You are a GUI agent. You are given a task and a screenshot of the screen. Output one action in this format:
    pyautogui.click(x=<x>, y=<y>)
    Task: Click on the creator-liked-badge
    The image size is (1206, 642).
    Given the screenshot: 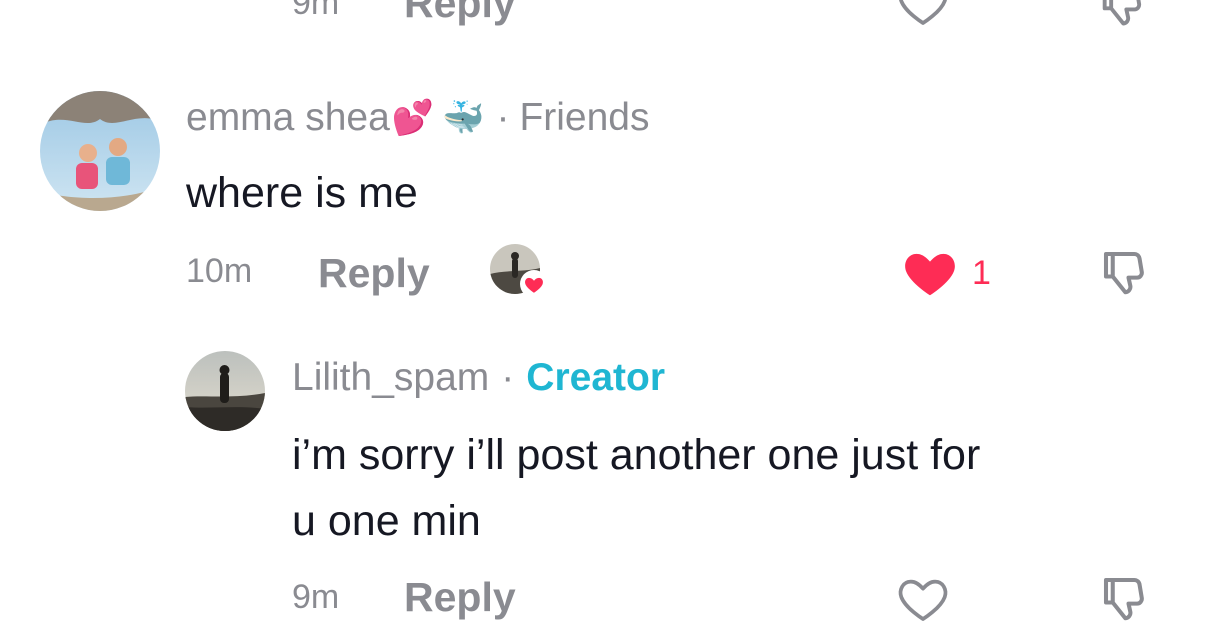 What is the action you would take?
    pyautogui.click(x=522, y=272)
    